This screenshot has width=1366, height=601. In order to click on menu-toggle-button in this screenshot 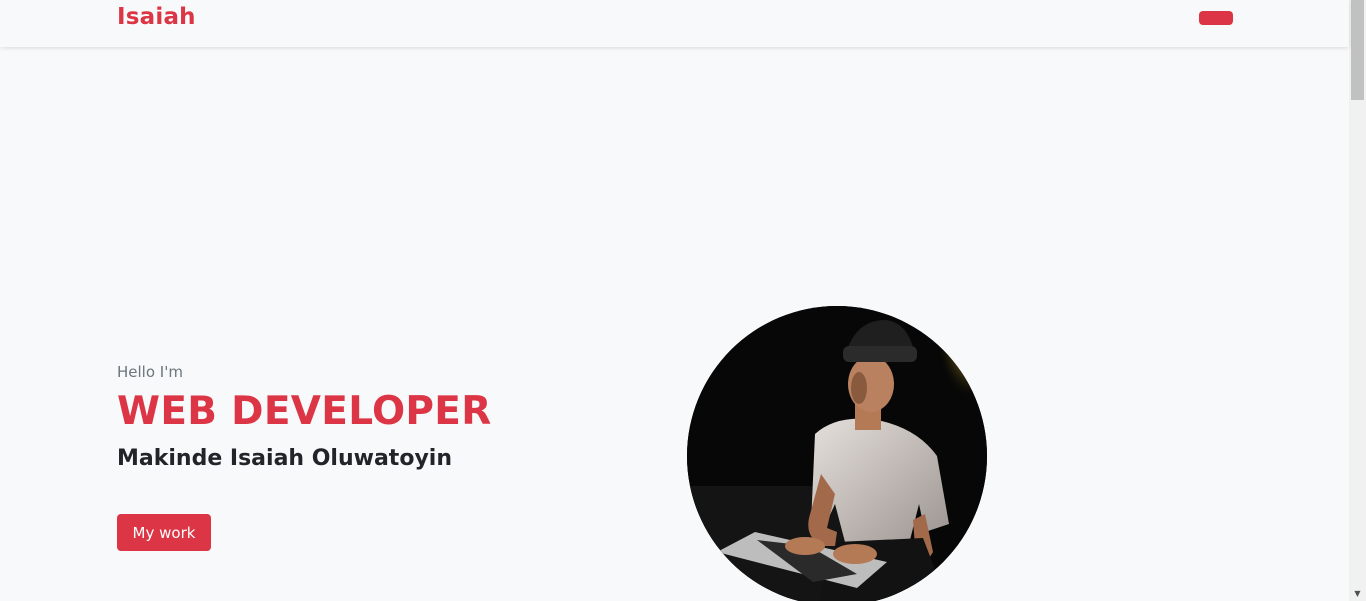, I will do `click(1216, 18)`.